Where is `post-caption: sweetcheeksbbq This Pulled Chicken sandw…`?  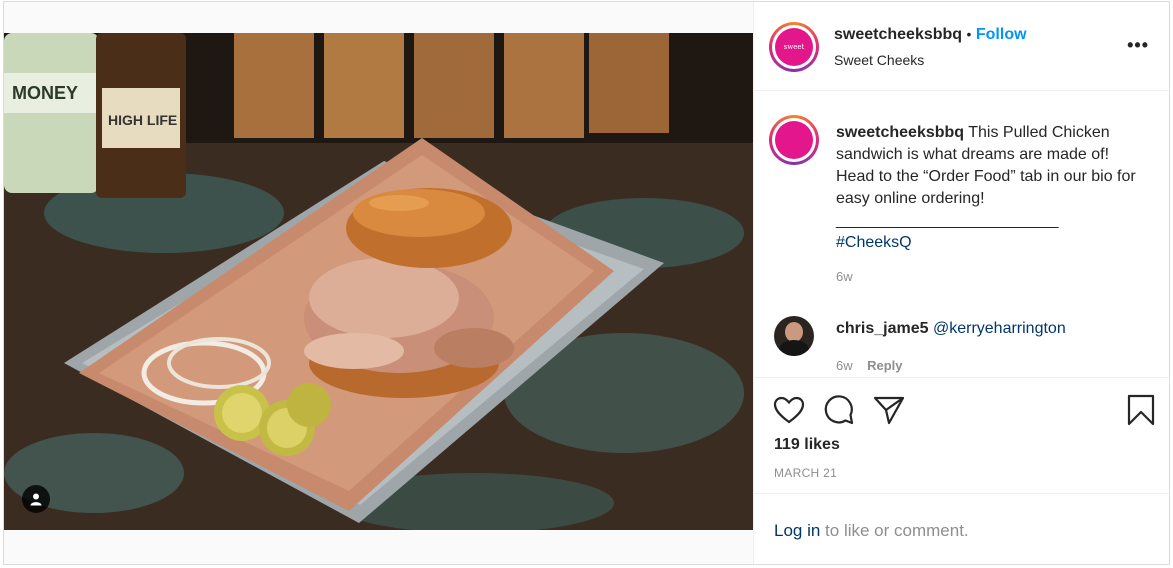 post-caption: sweetcheeksbbq This Pulled Chicken sandw… is located at coordinates (988, 205).